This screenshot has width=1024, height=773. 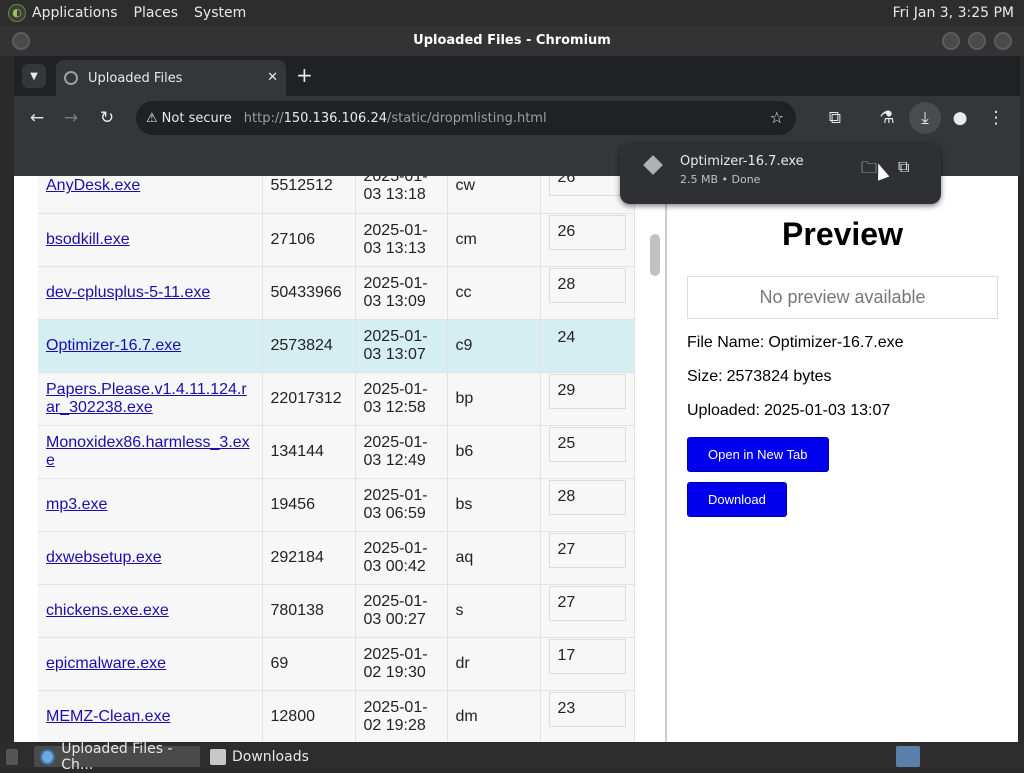 I want to click on file-count-cell: 27, so click(x=587, y=611).